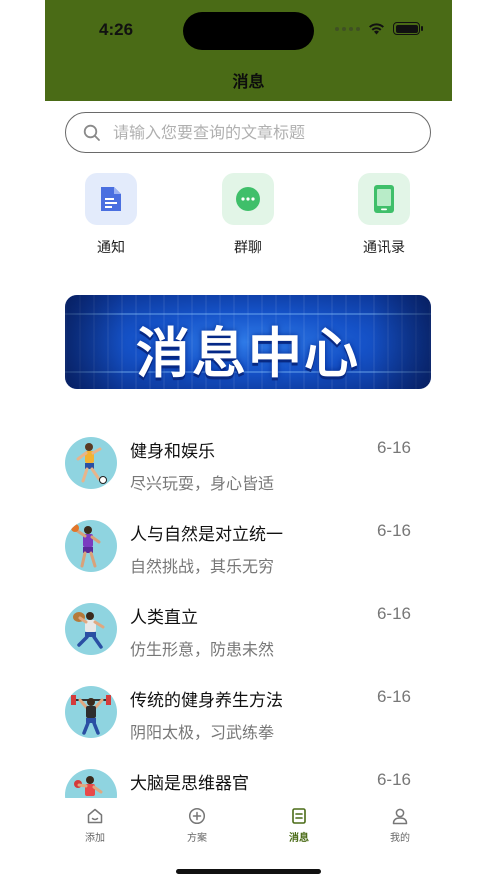 The width and height of the screenshot is (497, 883). What do you see at coordinates (408, 28) in the screenshot?
I see `battery-icon` at bounding box center [408, 28].